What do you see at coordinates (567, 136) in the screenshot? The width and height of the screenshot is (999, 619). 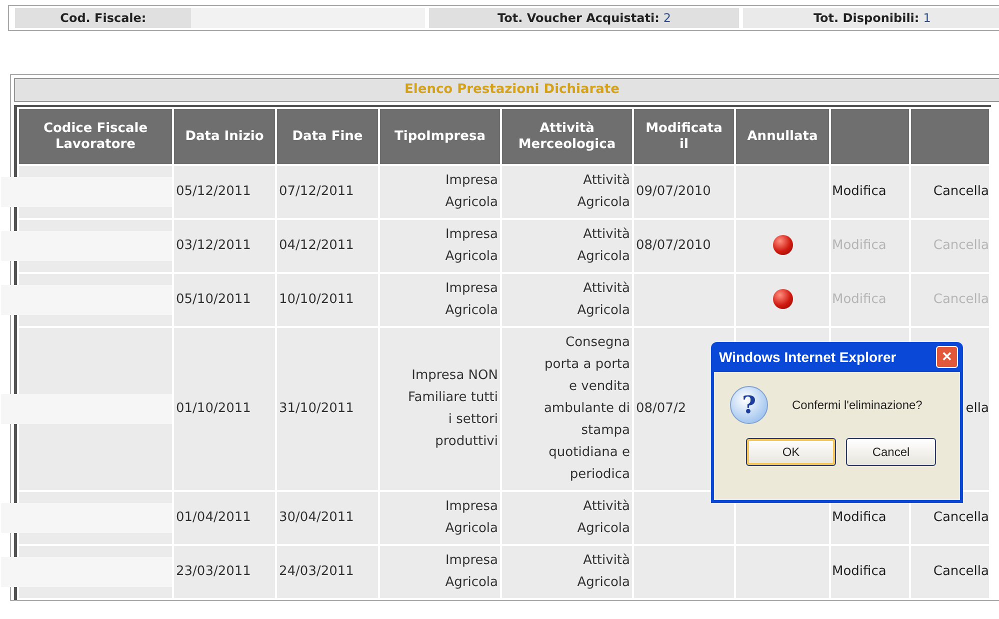 I see `column-header: Attività Merceologica` at bounding box center [567, 136].